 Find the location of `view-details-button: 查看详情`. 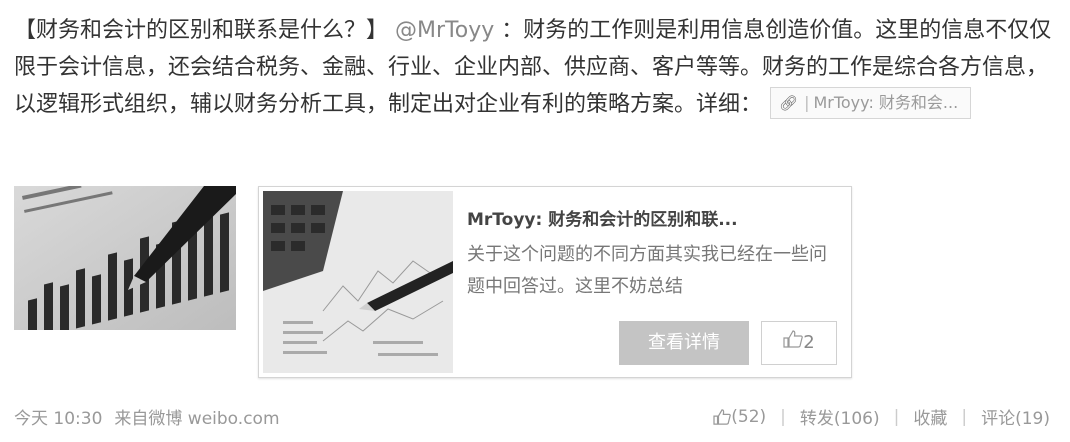

view-details-button: 查看详情 is located at coordinates (684, 343).